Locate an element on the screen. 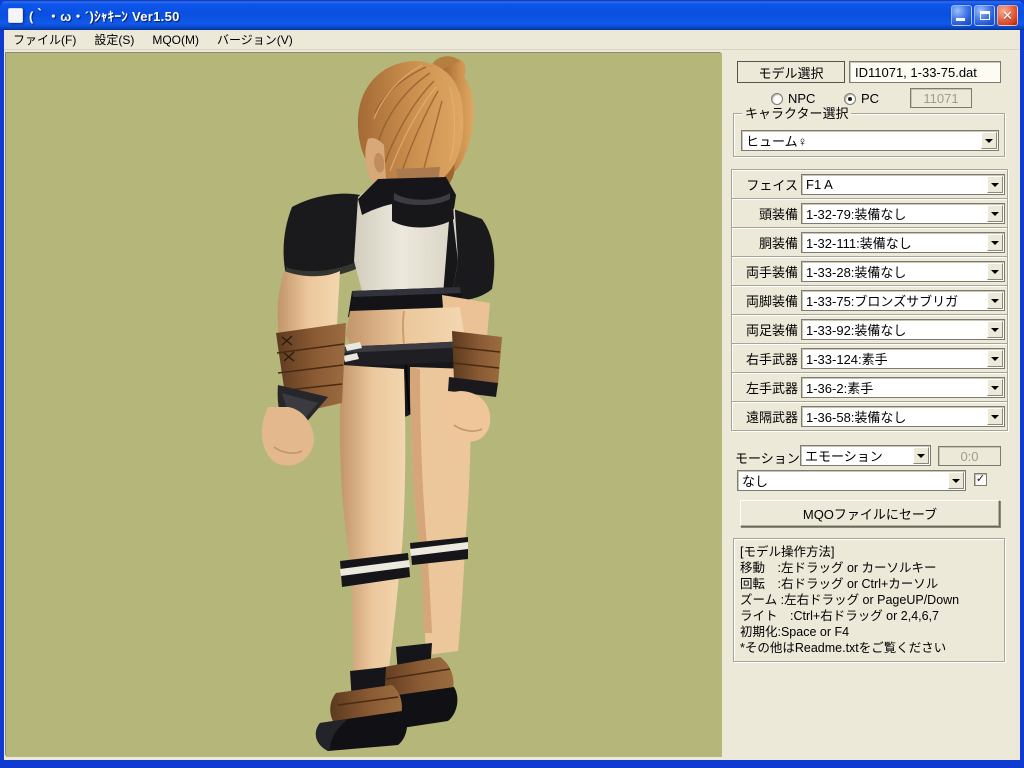 This screenshot has width=1024, height=768. maximize-icon is located at coordinates (984, 15).